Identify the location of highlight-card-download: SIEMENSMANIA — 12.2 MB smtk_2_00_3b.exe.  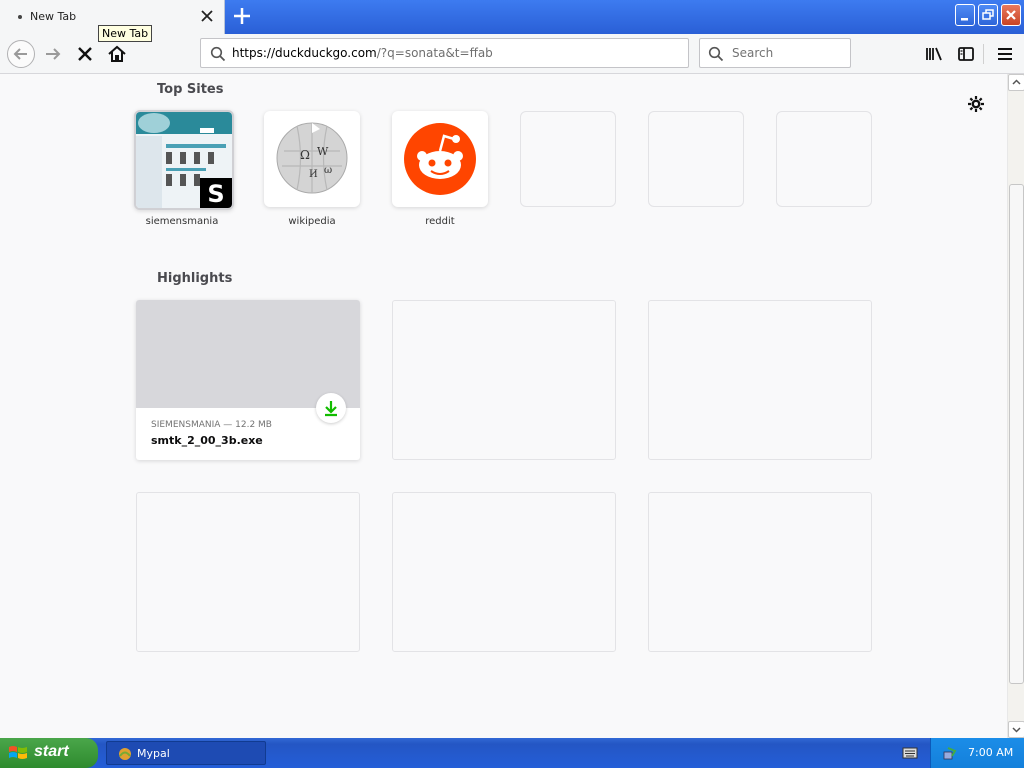
(248, 380).